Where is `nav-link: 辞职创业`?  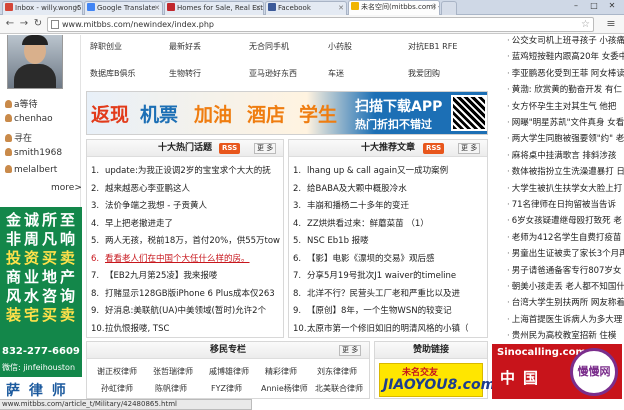 nav-link: 辞职创业 is located at coordinates (106, 46).